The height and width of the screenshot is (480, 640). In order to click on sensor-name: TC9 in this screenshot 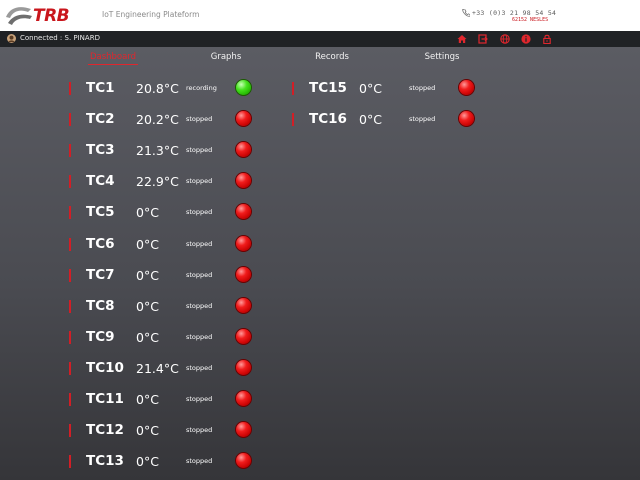, I will do `click(100, 336)`.